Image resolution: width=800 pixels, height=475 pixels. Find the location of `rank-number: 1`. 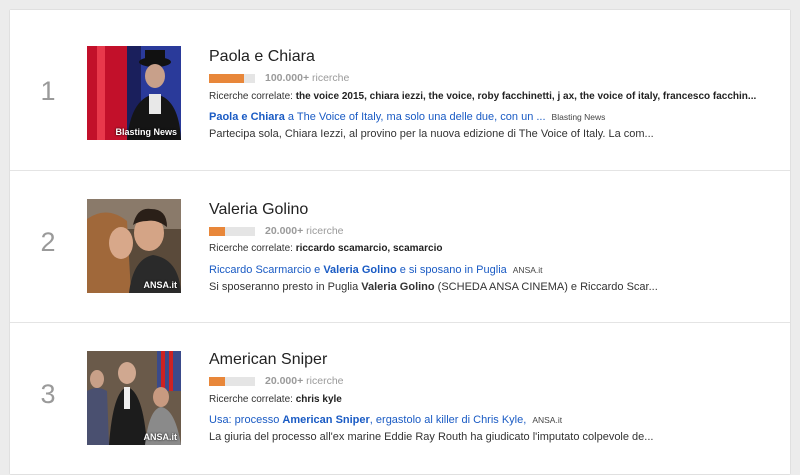

rank-number: 1 is located at coordinates (48, 91).